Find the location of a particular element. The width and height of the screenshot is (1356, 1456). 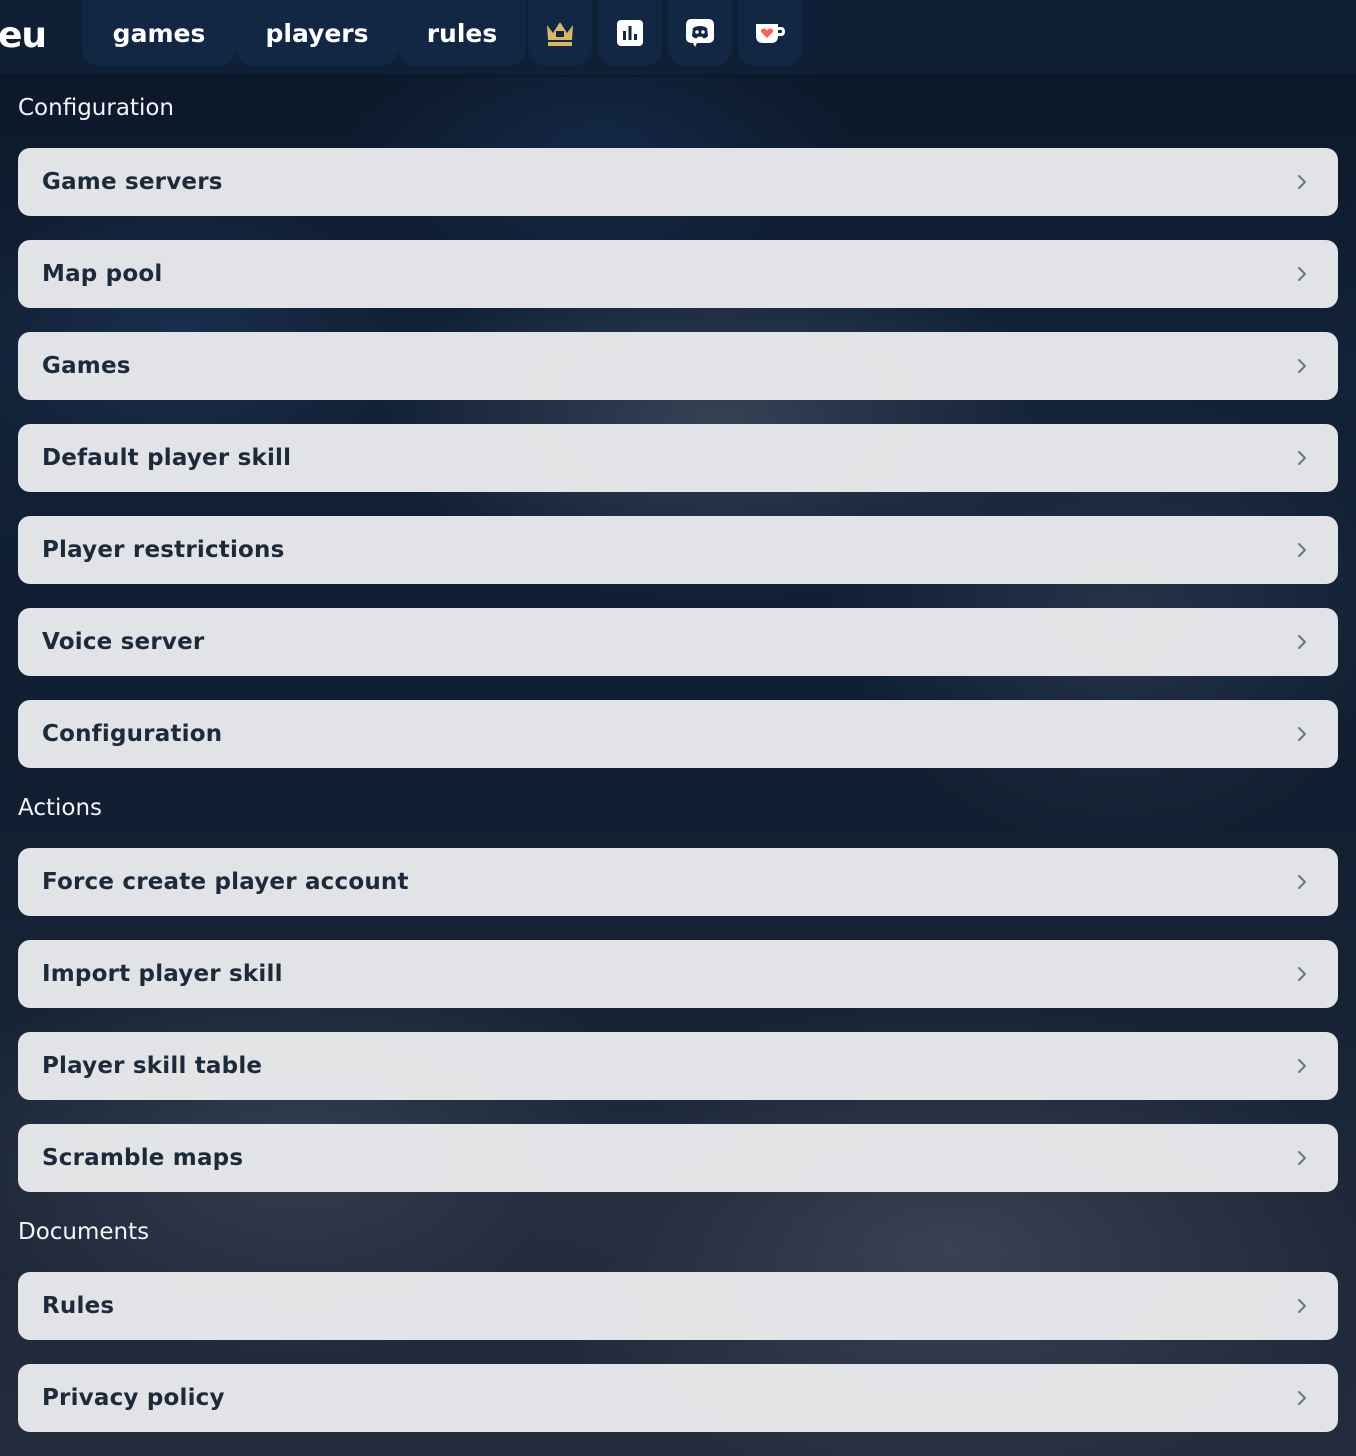

action-item-label: Import player skill is located at coordinates (162, 974).